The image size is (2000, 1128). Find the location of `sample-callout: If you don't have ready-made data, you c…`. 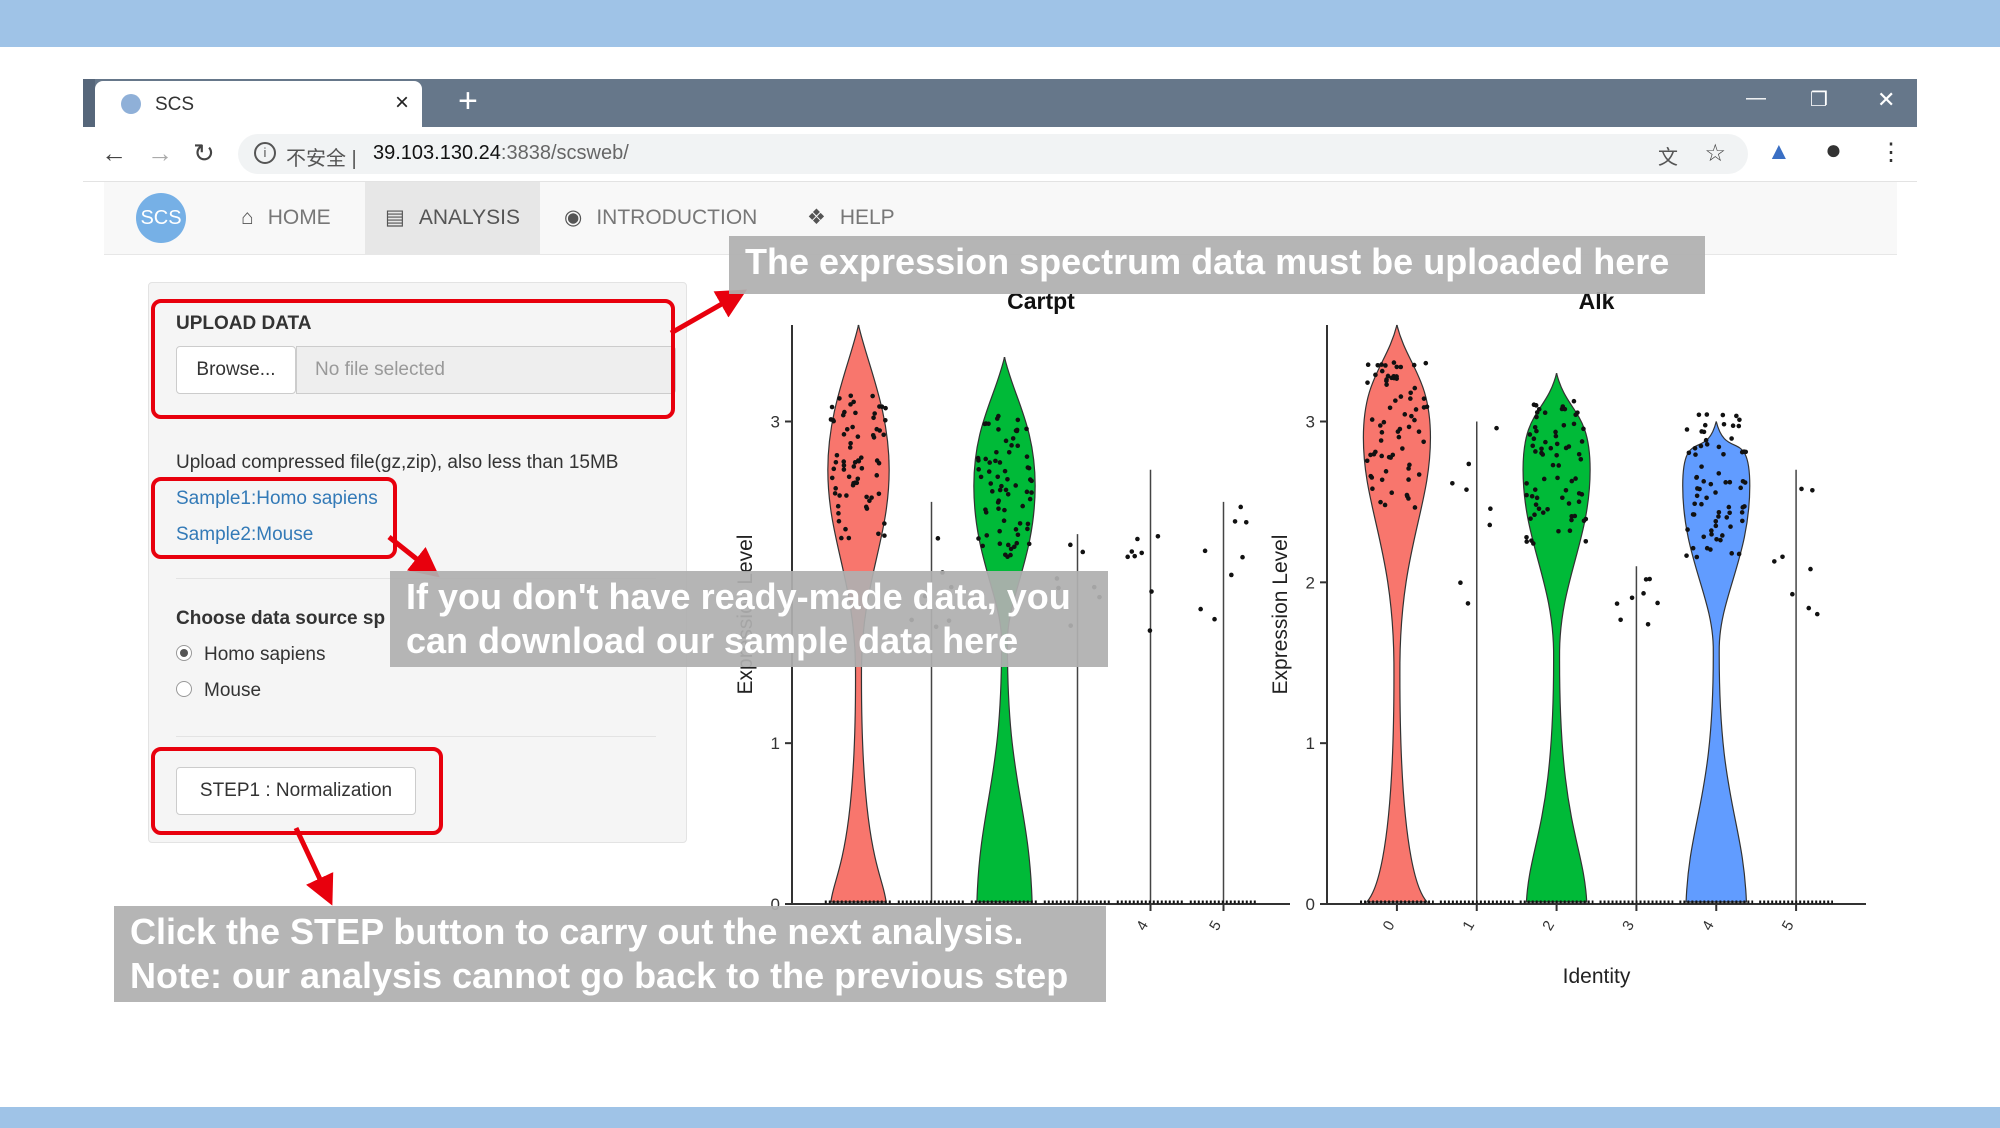

sample-callout: If you don't have ready-made data, you c… is located at coordinates (749, 619).